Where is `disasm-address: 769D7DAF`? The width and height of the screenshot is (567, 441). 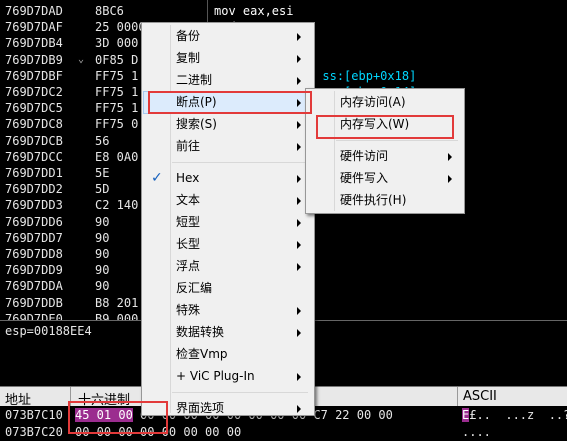
disasm-address: 769D7DAF is located at coordinates (34, 27).